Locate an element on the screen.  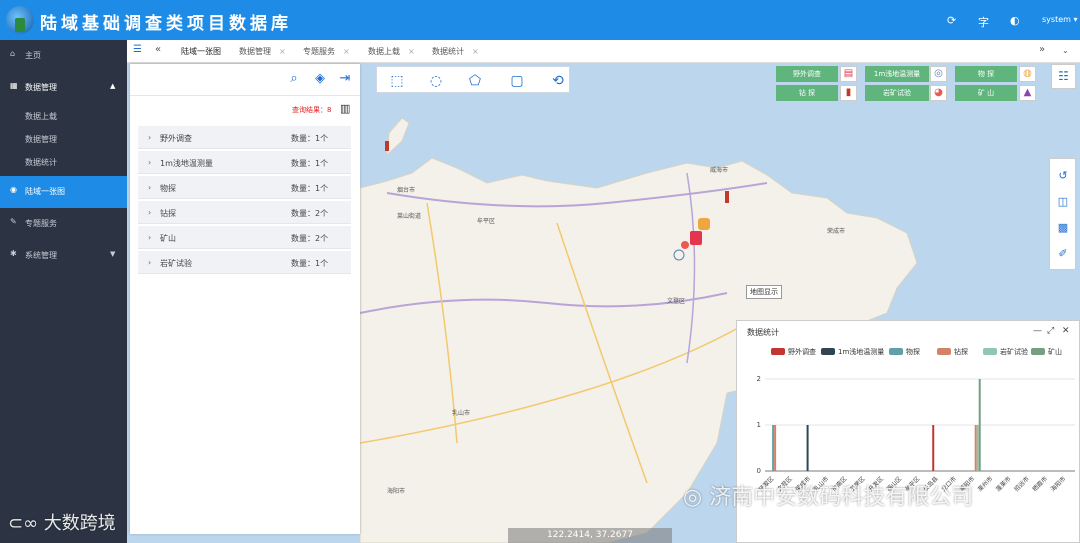
sidebar-item-data-management: ▦ 数据管理 ▲ is located at coordinates (63, 88).